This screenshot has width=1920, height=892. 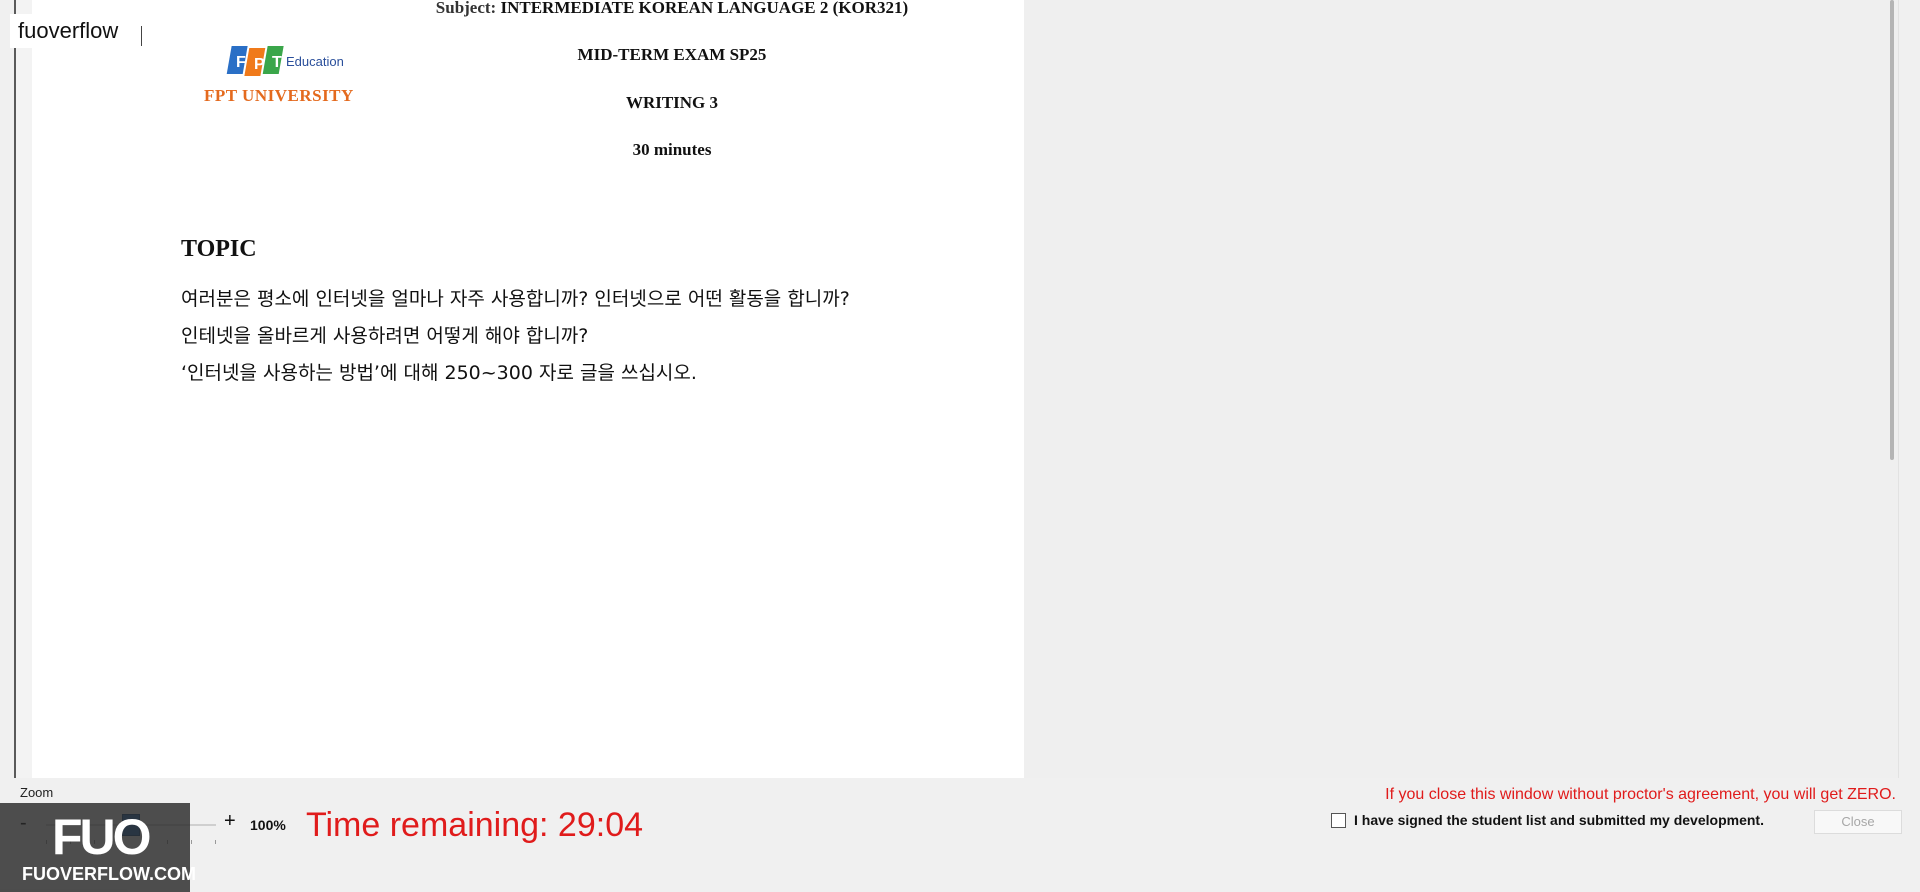 I want to click on vertical-scrollbar, so click(x=1908, y=389).